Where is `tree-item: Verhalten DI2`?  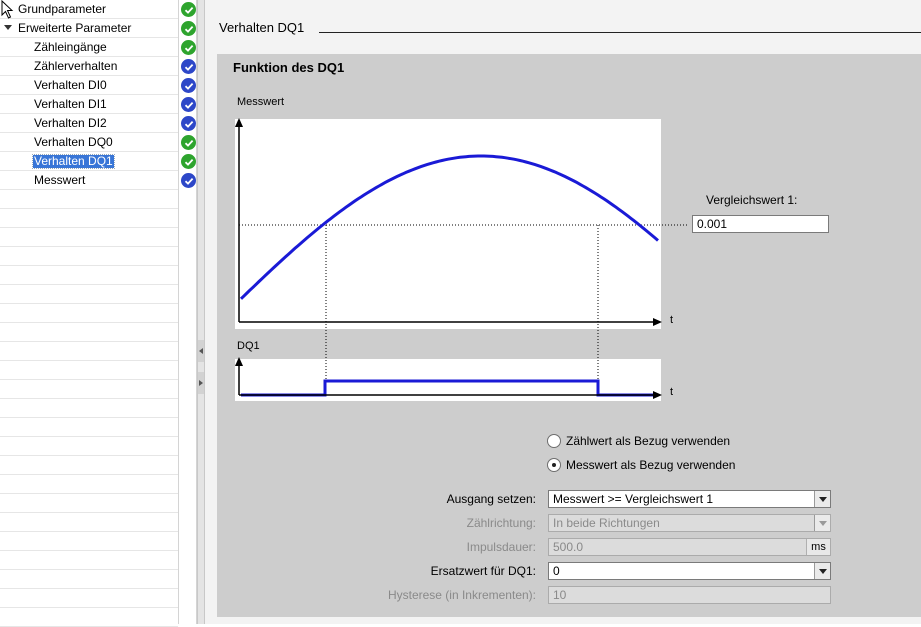
tree-item: Verhalten DI2 is located at coordinates (89, 123).